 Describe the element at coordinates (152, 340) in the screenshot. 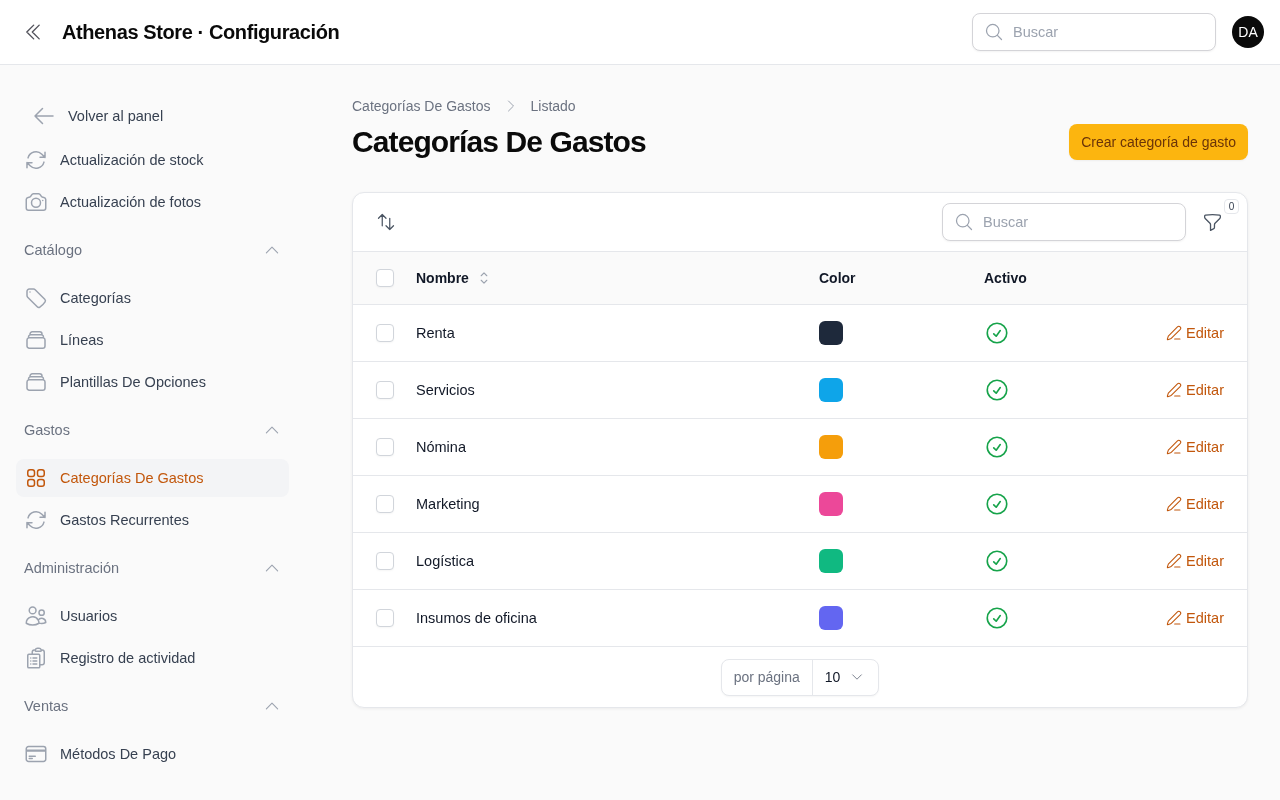

I see `sidebar-item: Líneas` at that location.